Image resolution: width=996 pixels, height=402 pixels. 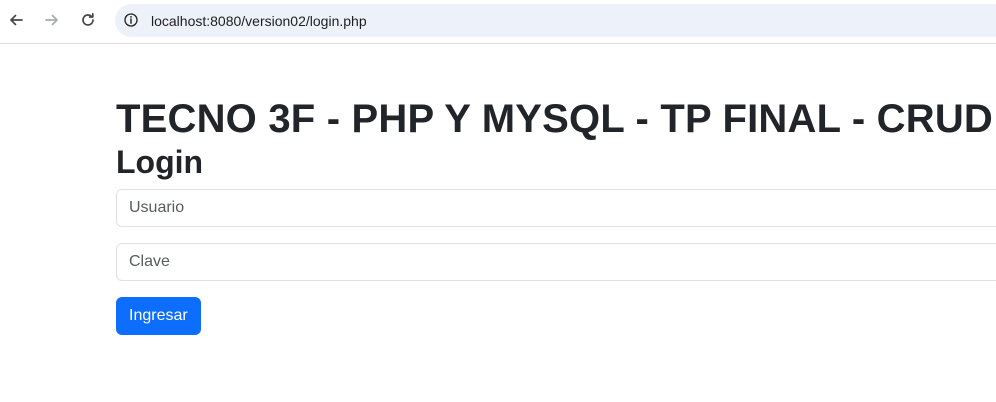 I want to click on forward-button, so click(x=52, y=20).